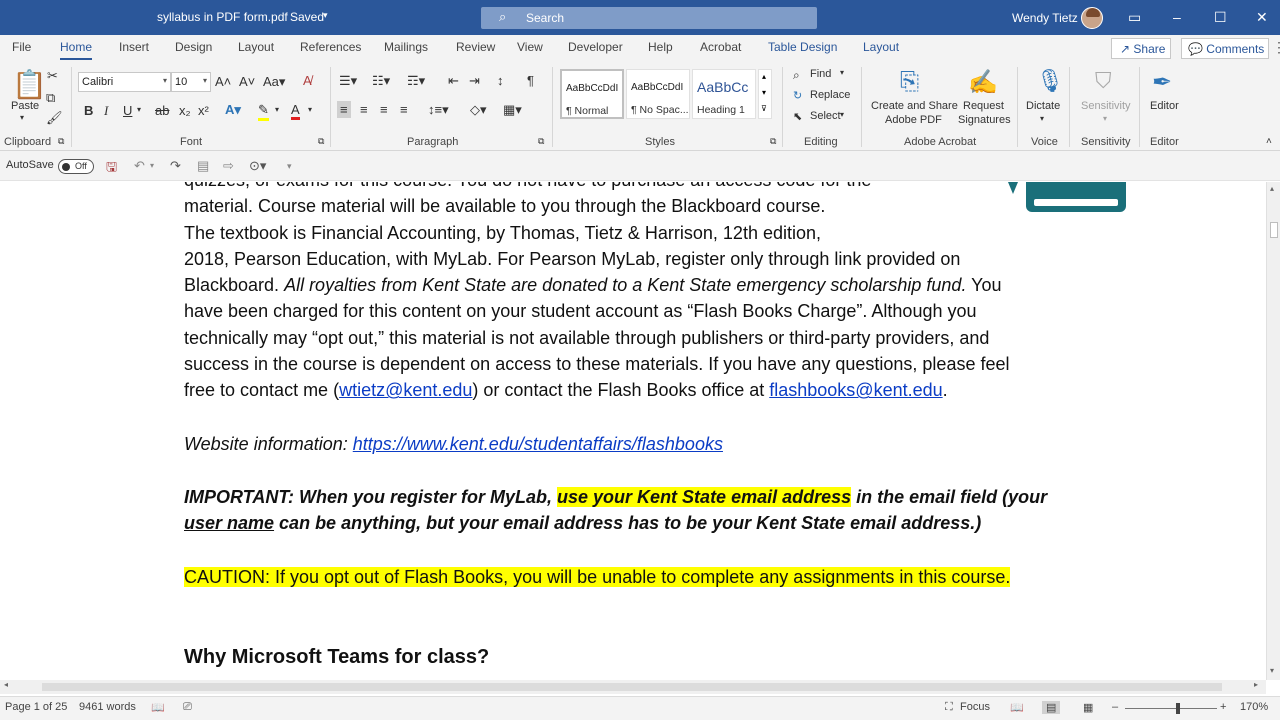 Image resolution: width=1280 pixels, height=720 pixels. What do you see at coordinates (530, 47) in the screenshot?
I see `tab-view: View` at bounding box center [530, 47].